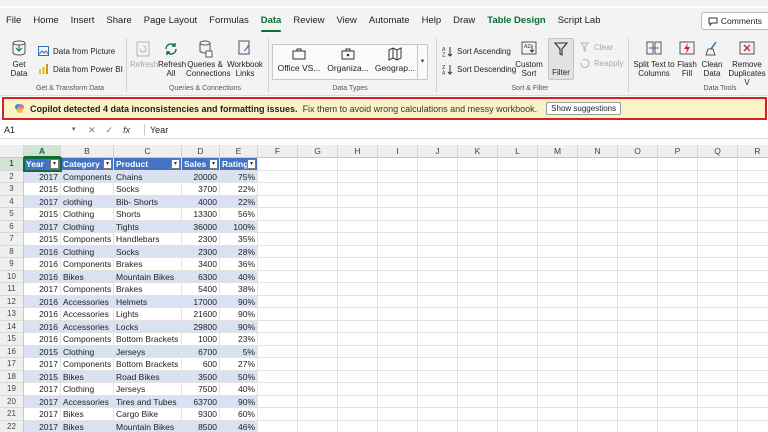  What do you see at coordinates (346, 21) in the screenshot?
I see `tab-view: View` at bounding box center [346, 21].